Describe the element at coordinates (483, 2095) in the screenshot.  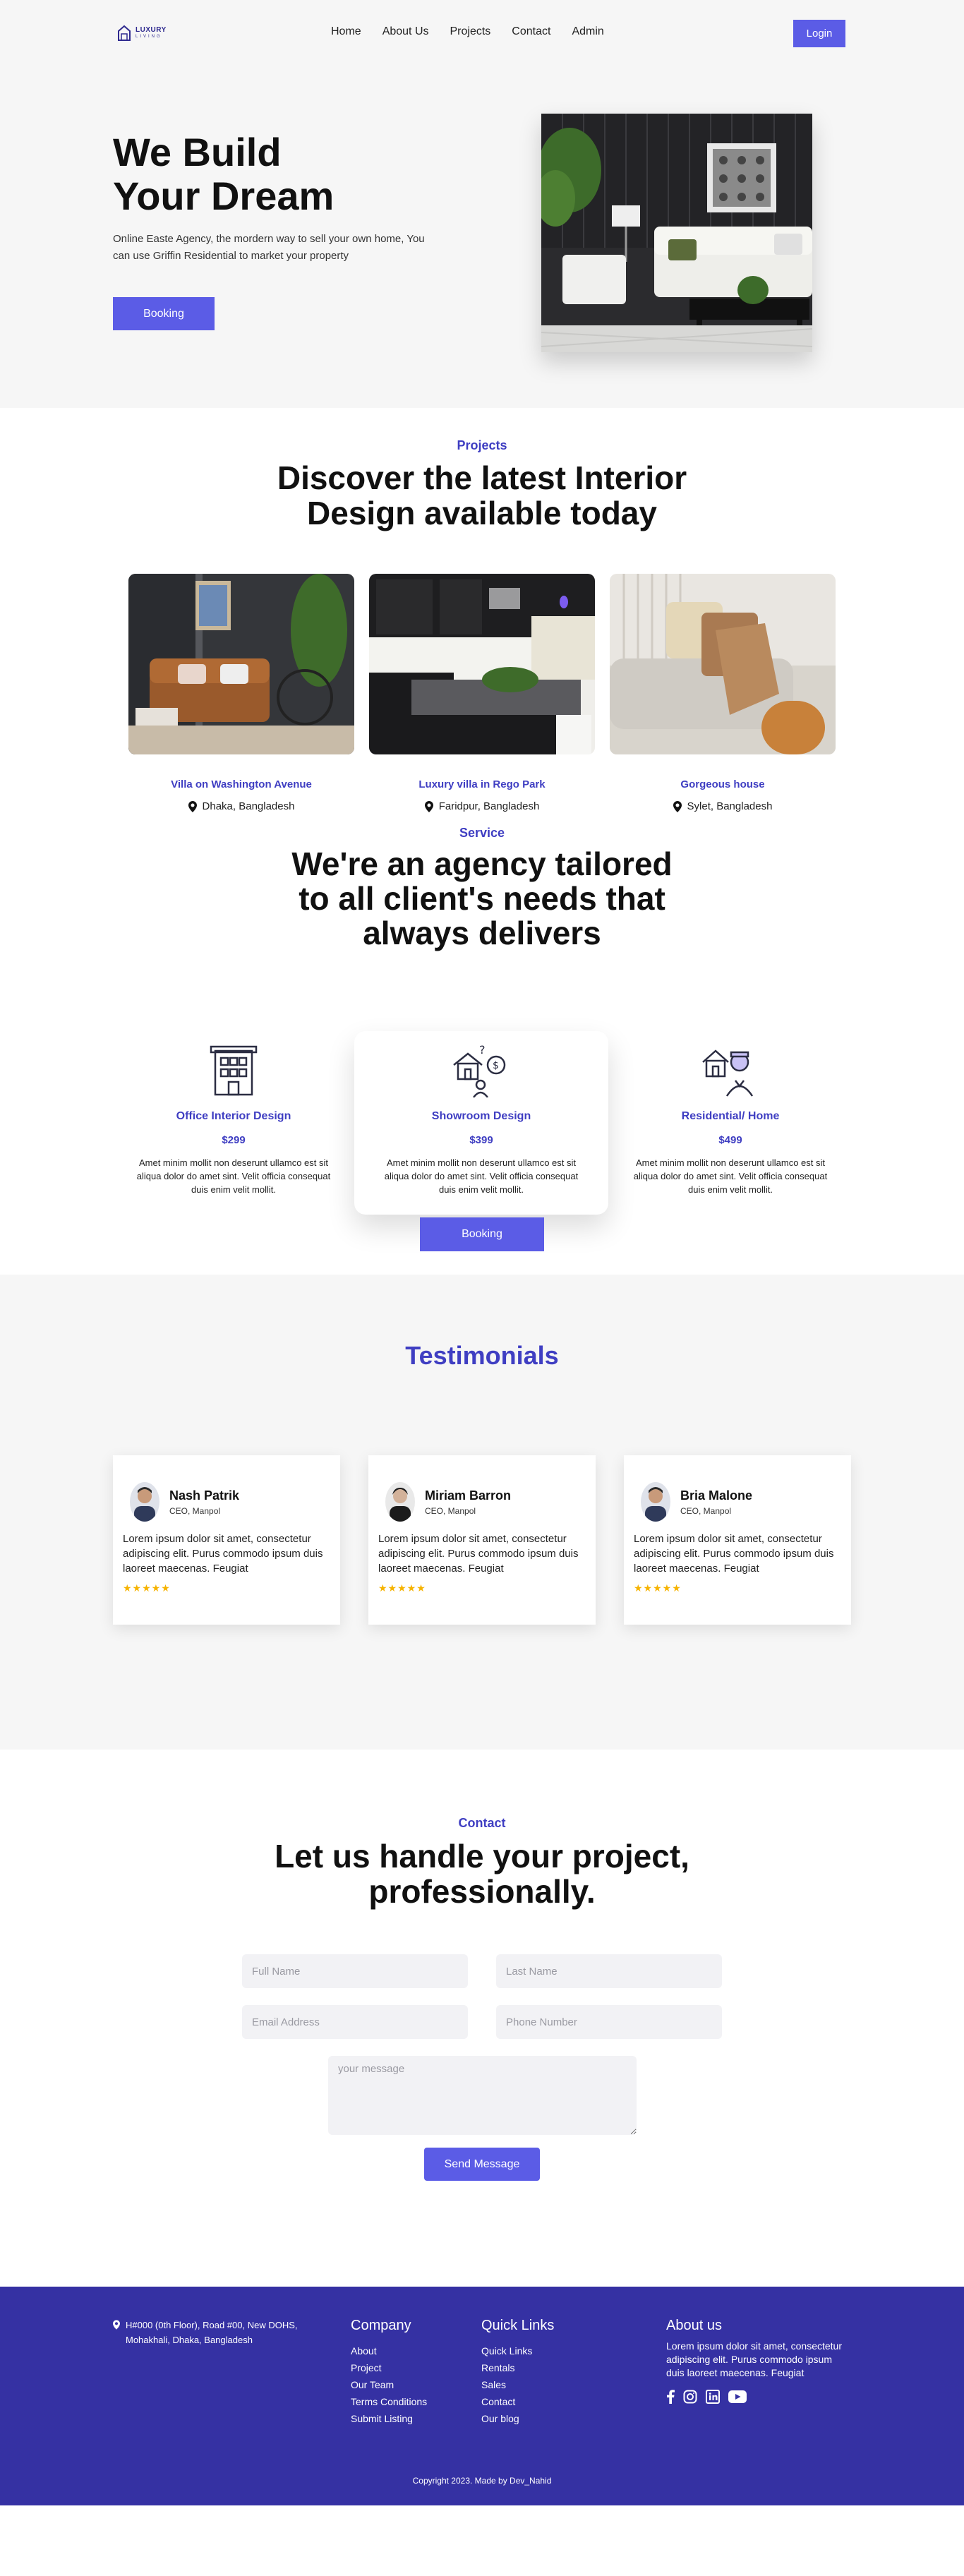
I see `message-textarea` at that location.